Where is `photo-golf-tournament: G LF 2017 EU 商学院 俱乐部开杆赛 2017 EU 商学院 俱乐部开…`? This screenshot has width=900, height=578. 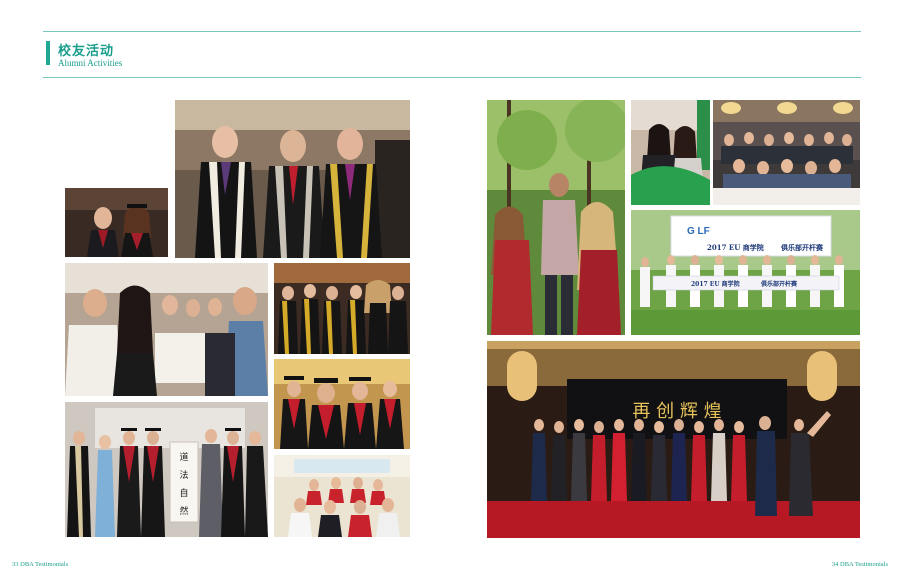 photo-golf-tournament: G LF 2017 EU 商学院 俱乐部开杆赛 2017 EU 商学院 俱乐部开… is located at coordinates (745, 272).